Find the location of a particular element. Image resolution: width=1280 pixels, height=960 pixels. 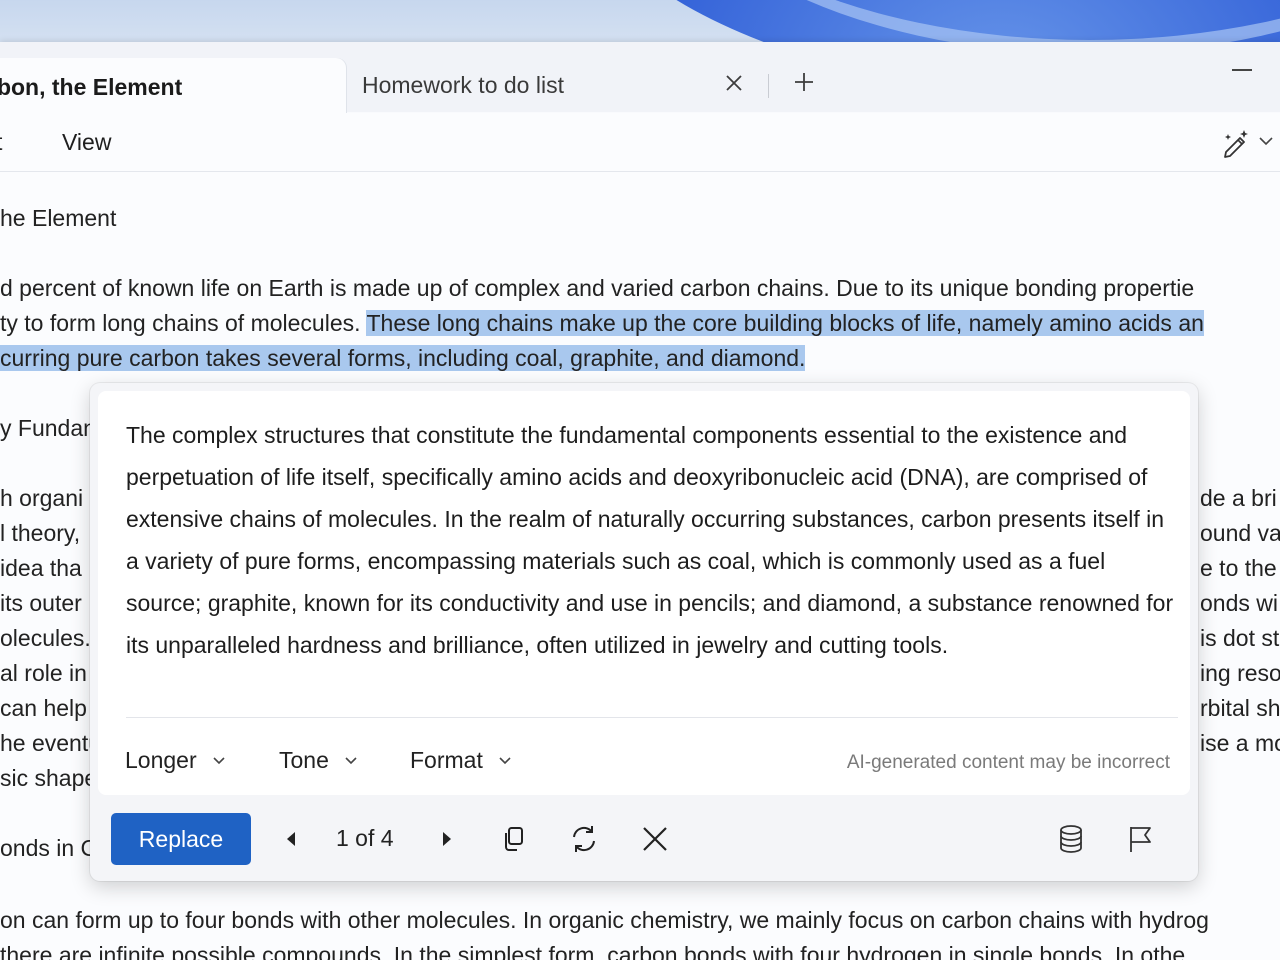

minimize-button is located at coordinates (1242, 70).